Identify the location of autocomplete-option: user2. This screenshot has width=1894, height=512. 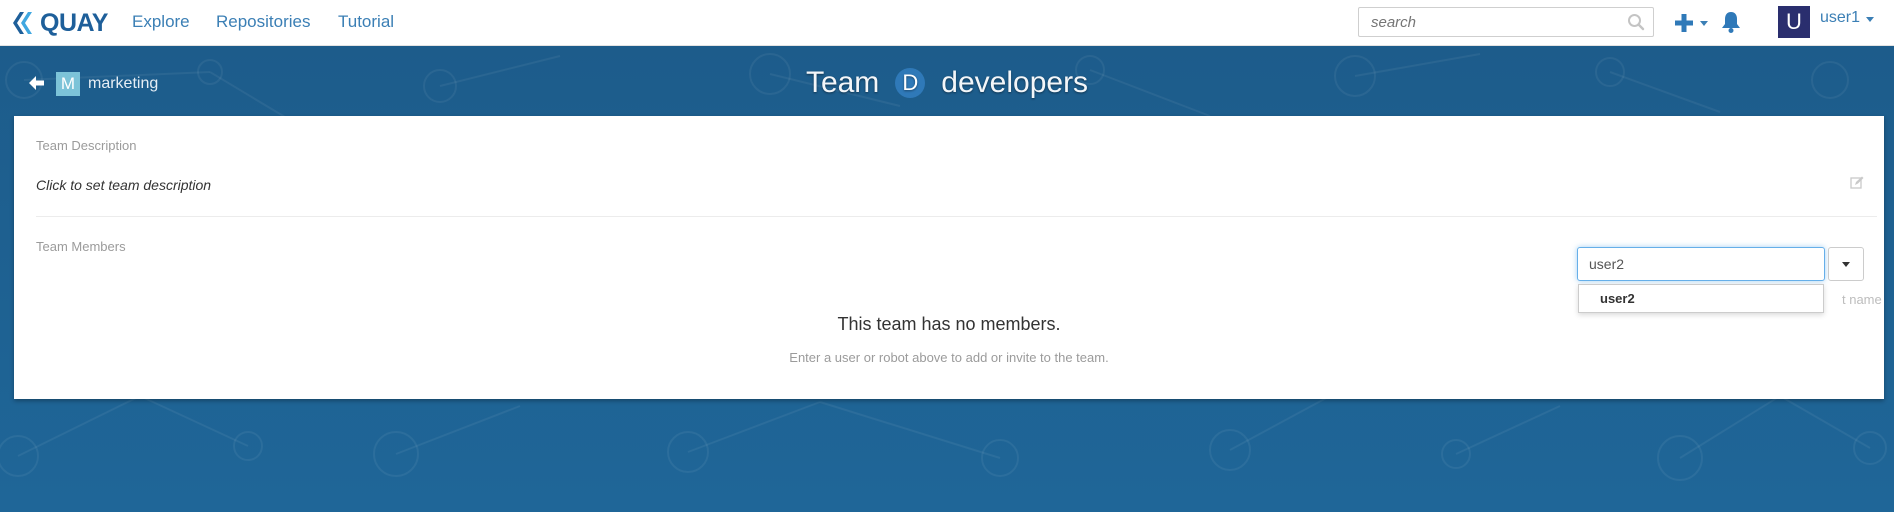
(1617, 298).